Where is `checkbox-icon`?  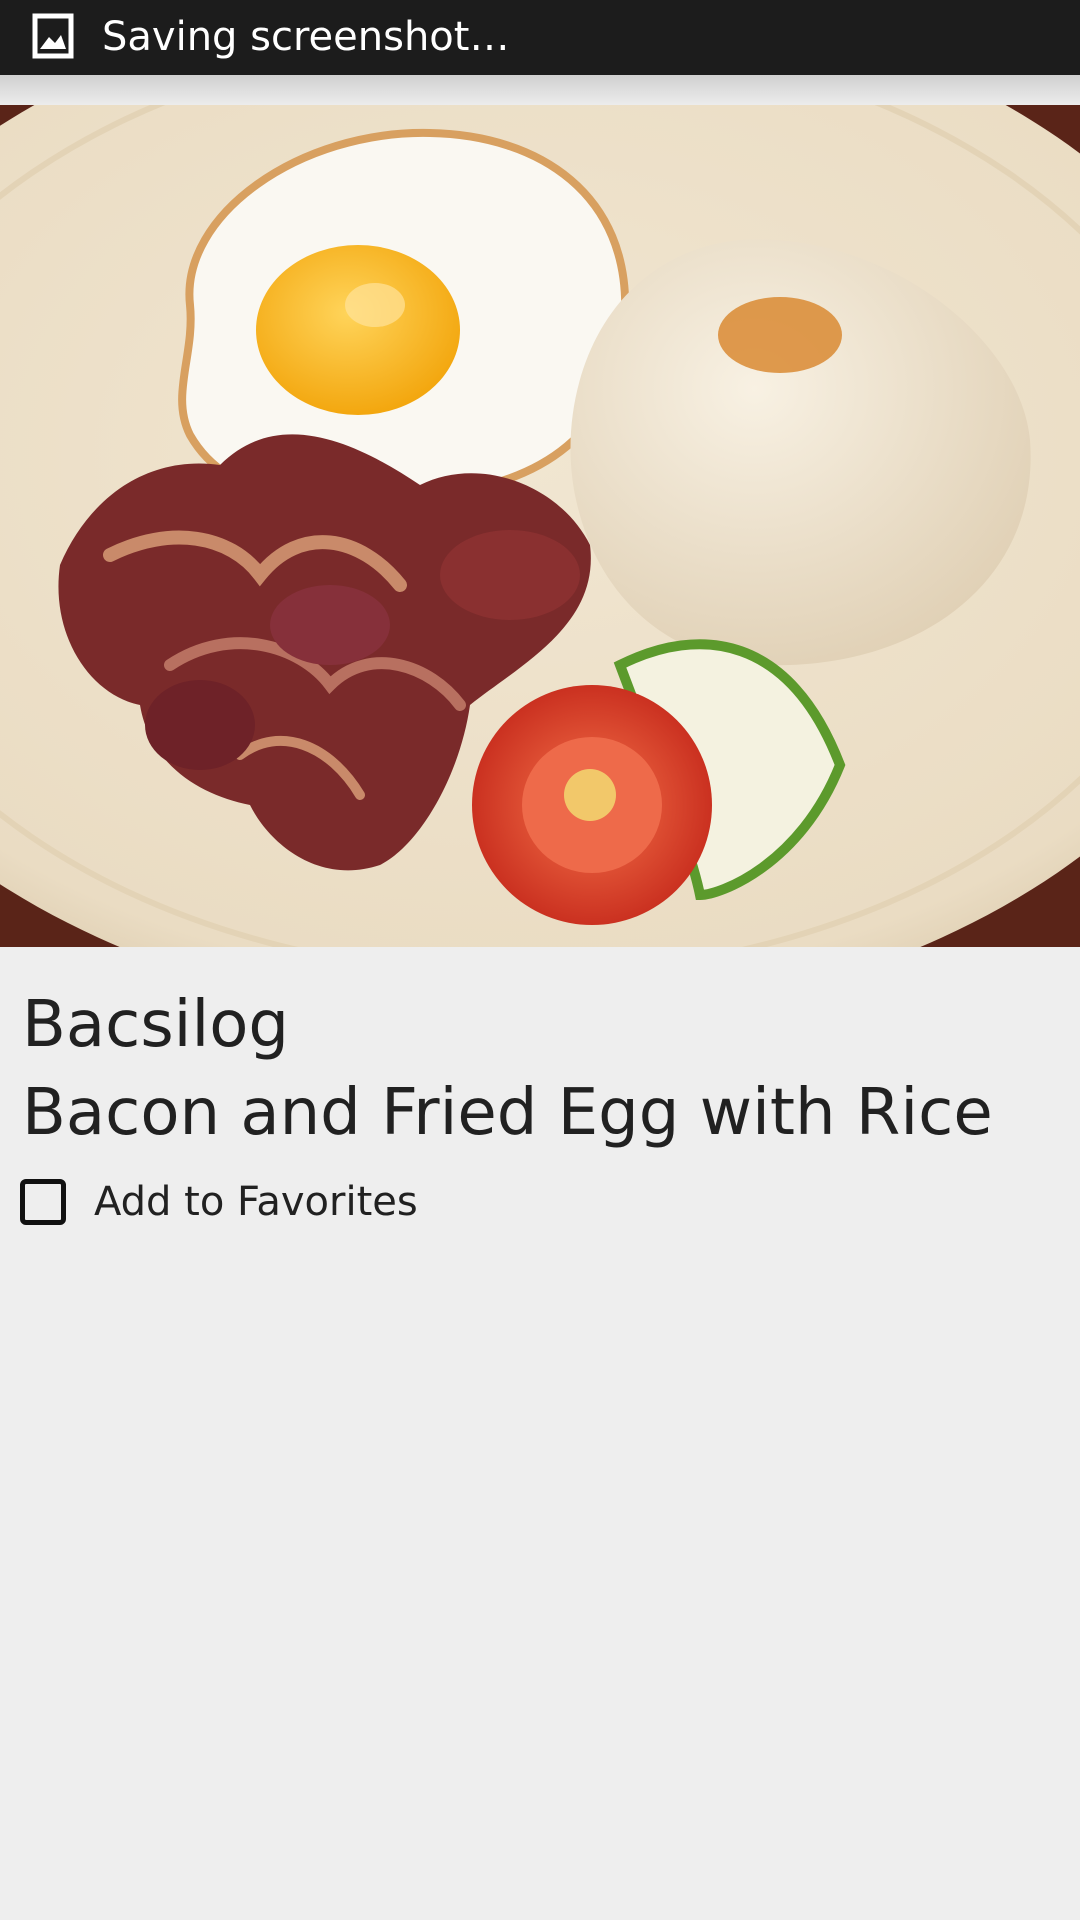
checkbox-icon is located at coordinates (43, 1202).